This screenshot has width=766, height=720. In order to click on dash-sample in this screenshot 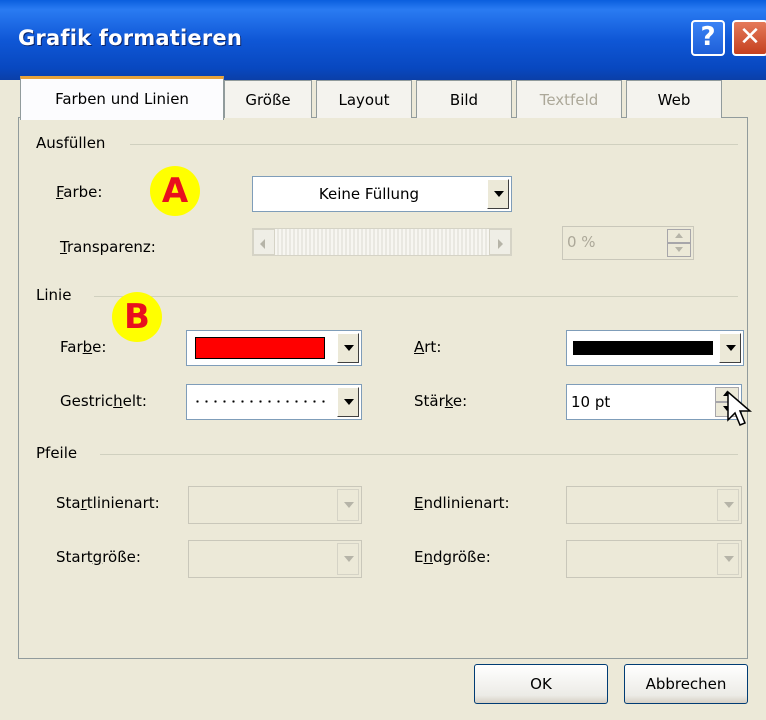, I will do `click(261, 401)`.